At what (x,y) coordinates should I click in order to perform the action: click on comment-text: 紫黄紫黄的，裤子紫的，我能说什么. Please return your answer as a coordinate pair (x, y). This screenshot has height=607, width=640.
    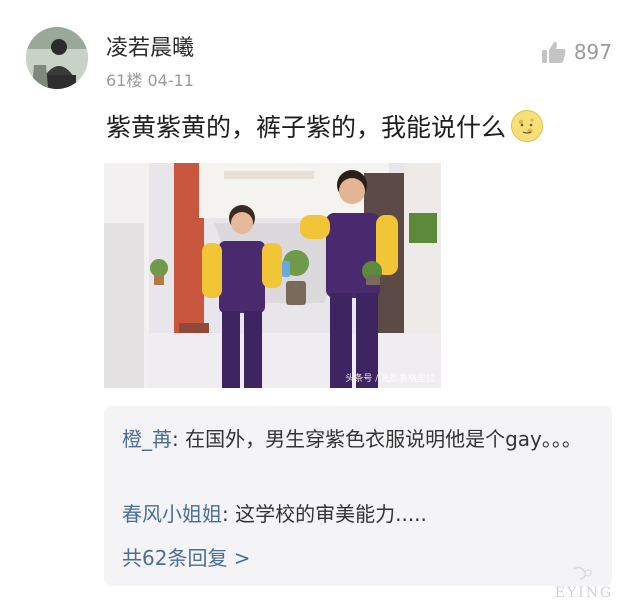
    Looking at the image, I should click on (325, 126).